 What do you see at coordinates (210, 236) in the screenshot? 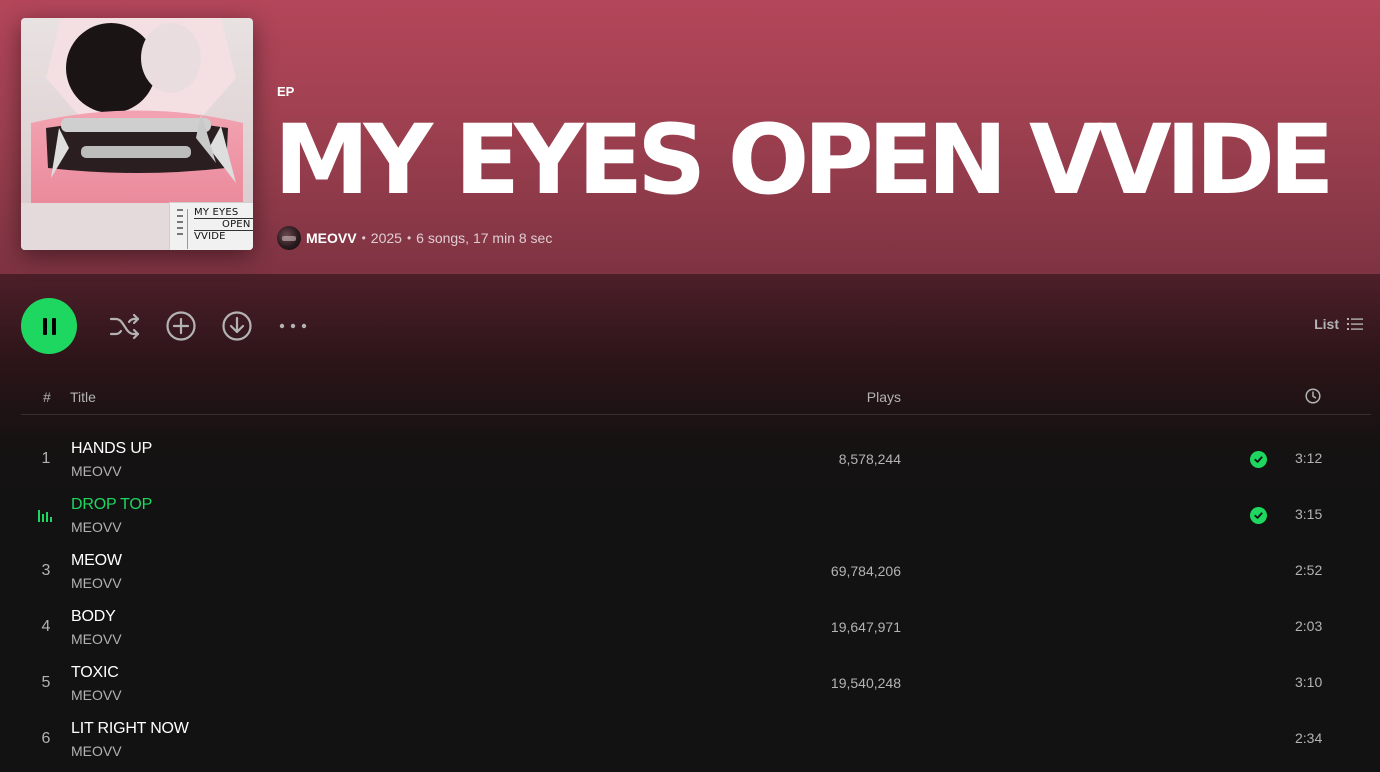
I see `cover-text-line3: VVIDE` at bounding box center [210, 236].